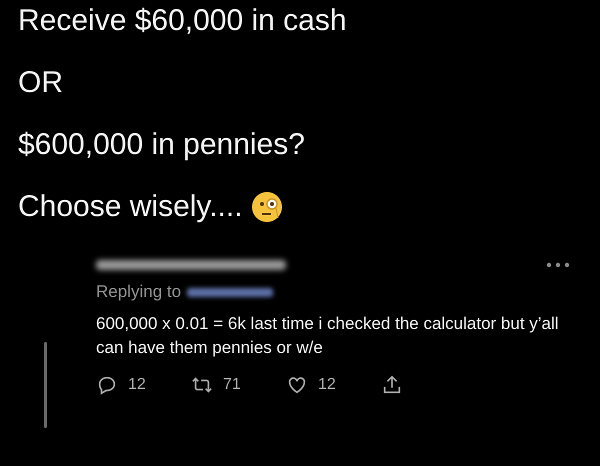 This screenshot has width=600, height=466. What do you see at coordinates (107, 385) in the screenshot?
I see `reply-icon` at bounding box center [107, 385].